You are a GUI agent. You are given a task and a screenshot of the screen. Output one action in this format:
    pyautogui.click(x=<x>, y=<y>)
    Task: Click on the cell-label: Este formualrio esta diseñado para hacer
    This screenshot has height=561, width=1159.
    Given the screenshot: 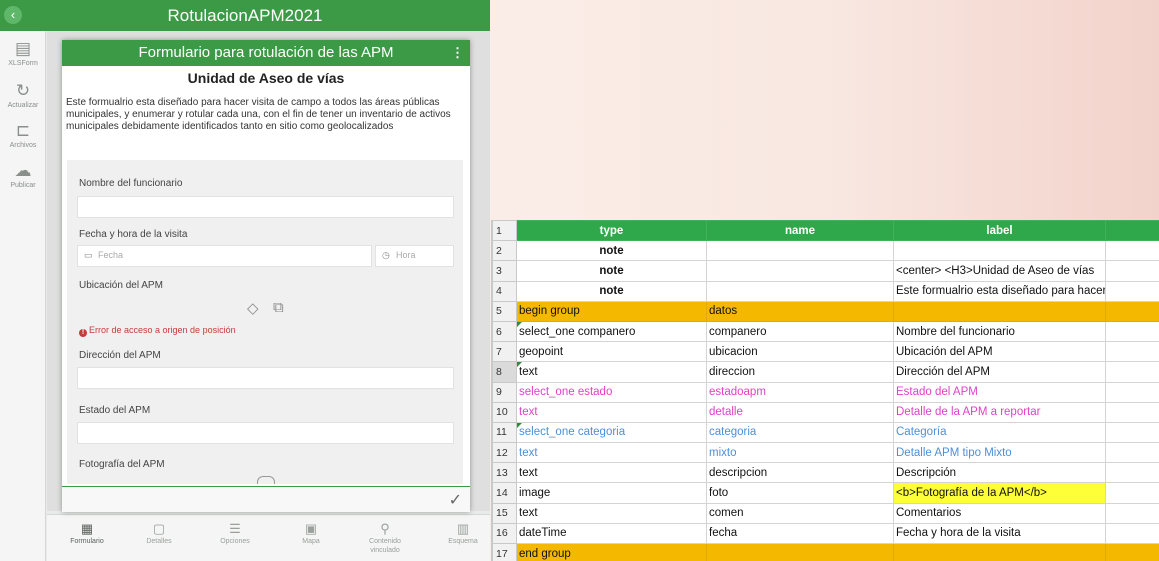 What is the action you would take?
    pyautogui.click(x=999, y=291)
    